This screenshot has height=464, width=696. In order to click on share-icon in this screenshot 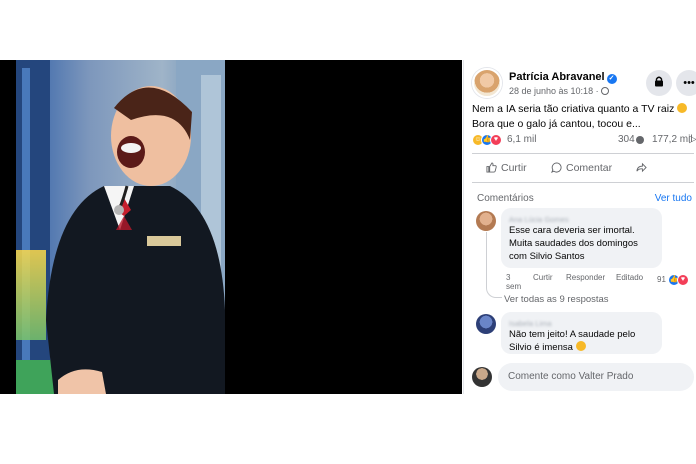, I will do `click(641, 167)`.